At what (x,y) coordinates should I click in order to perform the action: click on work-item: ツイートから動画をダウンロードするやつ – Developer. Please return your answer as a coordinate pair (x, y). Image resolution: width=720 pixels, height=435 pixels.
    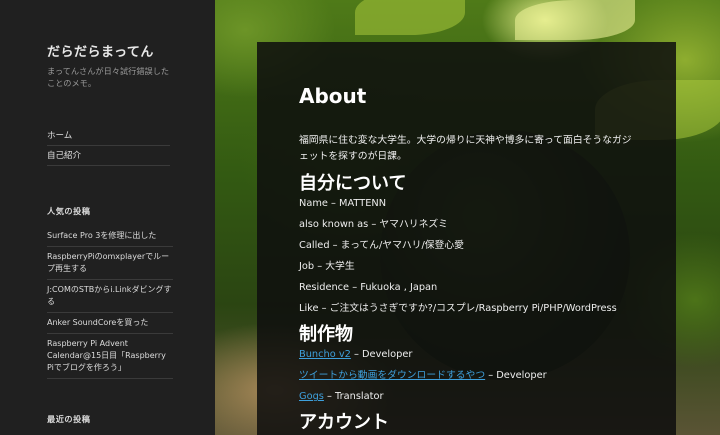
    Looking at the image, I should click on (469, 376).